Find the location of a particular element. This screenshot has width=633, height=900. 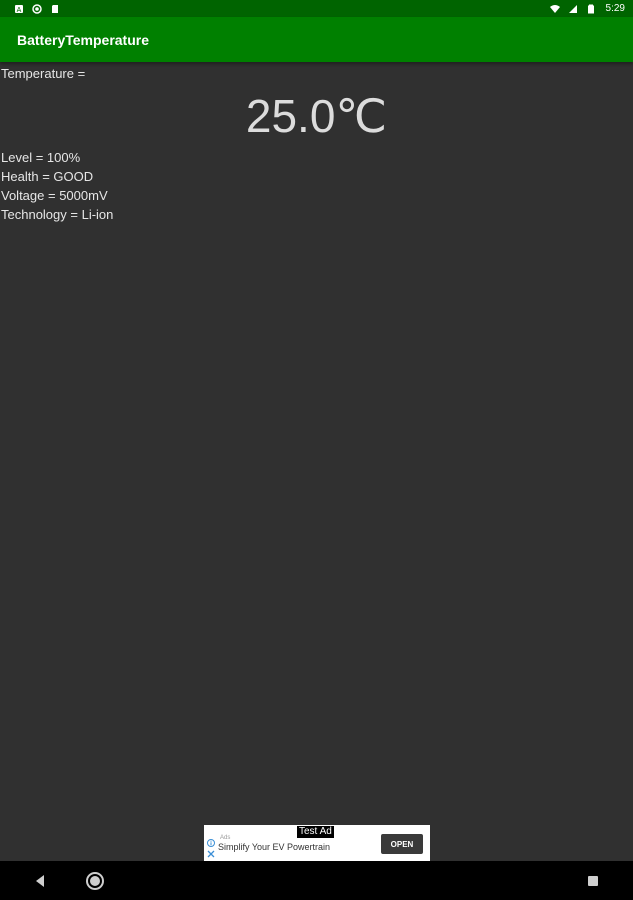

notification-a-icon: A is located at coordinates (19, 9).